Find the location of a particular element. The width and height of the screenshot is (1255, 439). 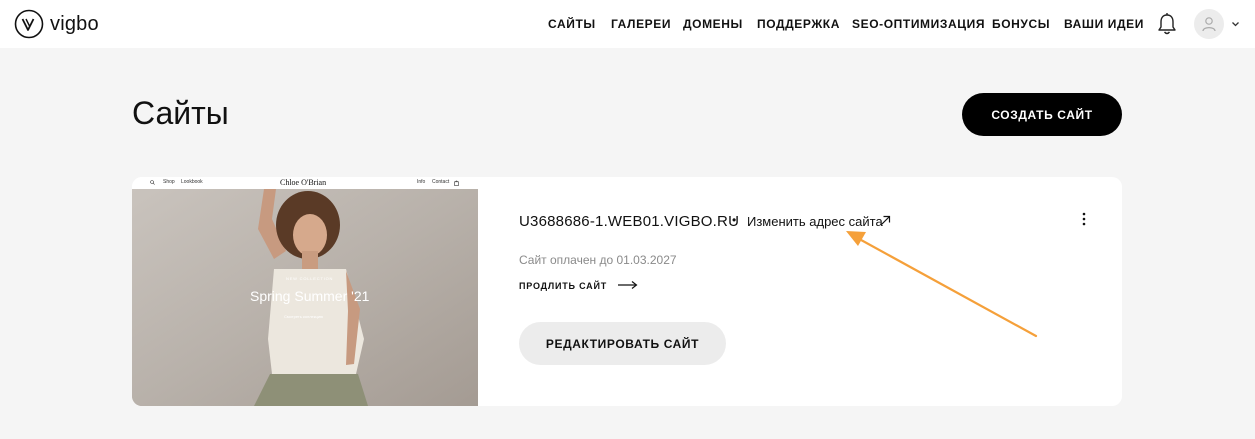

paid-until-text: Сайт оплачен до 01.03.2027 is located at coordinates (598, 260).